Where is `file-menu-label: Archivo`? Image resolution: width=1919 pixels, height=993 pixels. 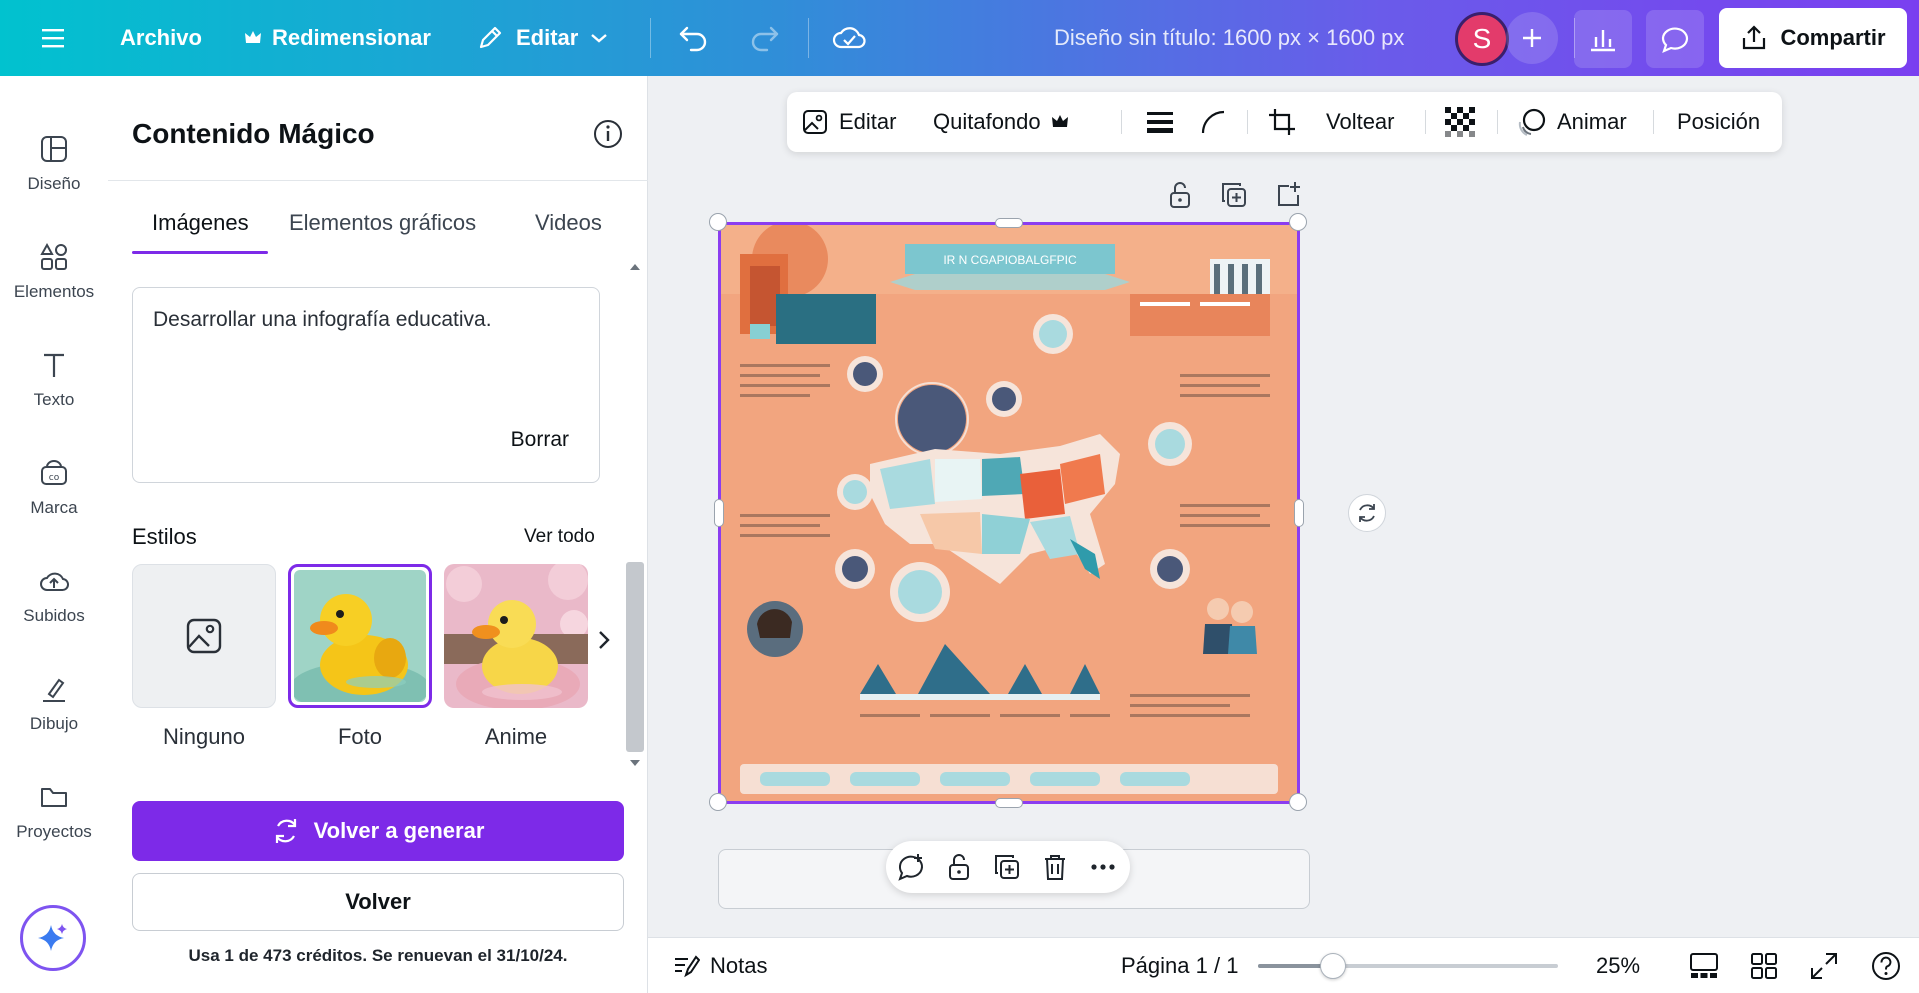 file-menu-label: Archivo is located at coordinates (161, 37).